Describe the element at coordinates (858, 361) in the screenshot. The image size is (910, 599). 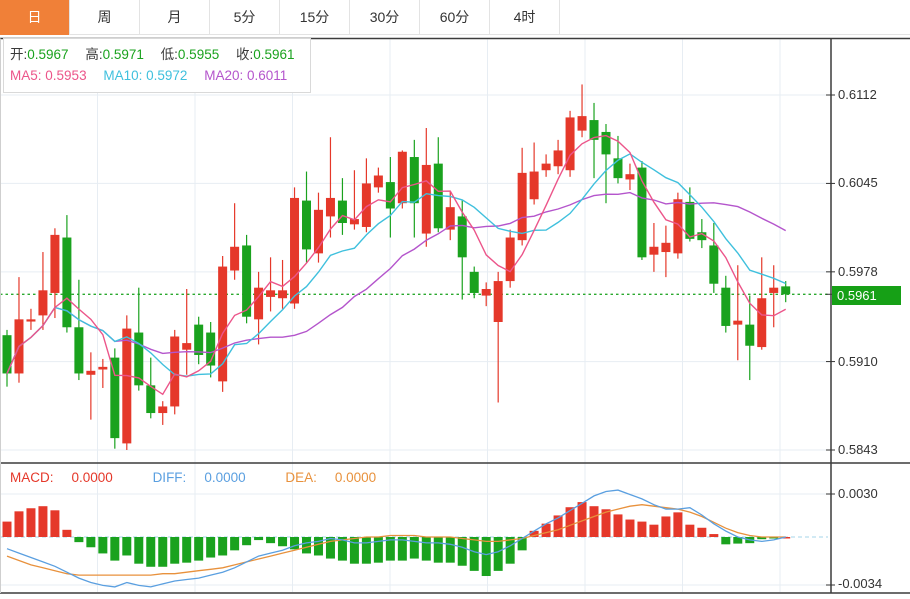
I see `axis-label-05910: 0.5910` at that location.